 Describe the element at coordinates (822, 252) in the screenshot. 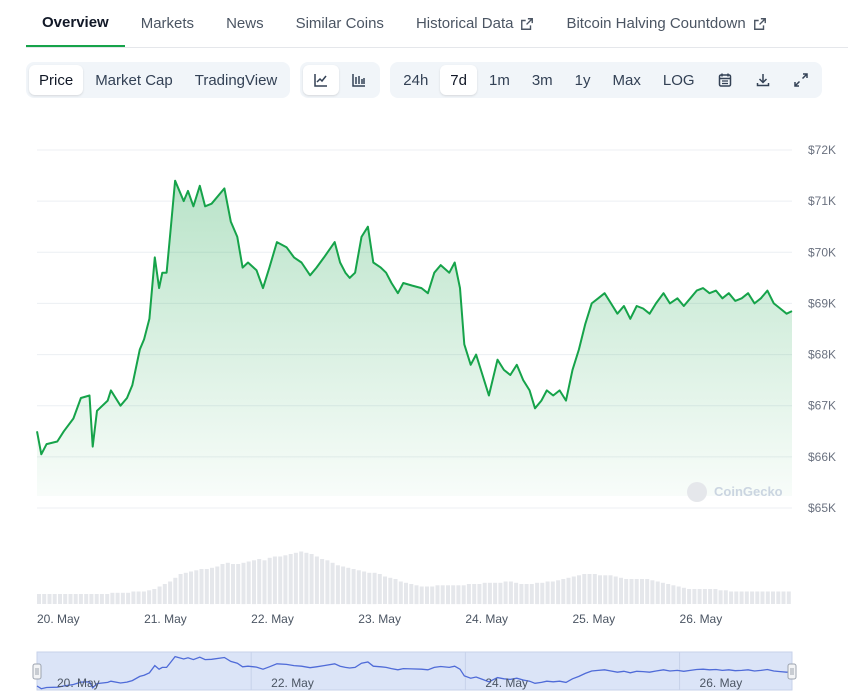

I see `y-tick-label: $70K` at that location.